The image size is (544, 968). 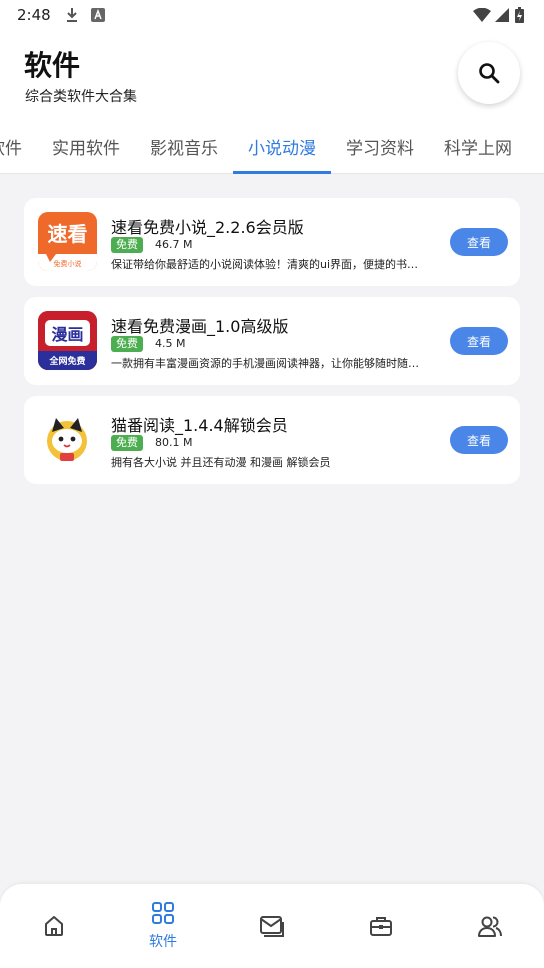 What do you see at coordinates (184, 152) in the screenshot?
I see `tab-video-music: 影视音乐` at bounding box center [184, 152].